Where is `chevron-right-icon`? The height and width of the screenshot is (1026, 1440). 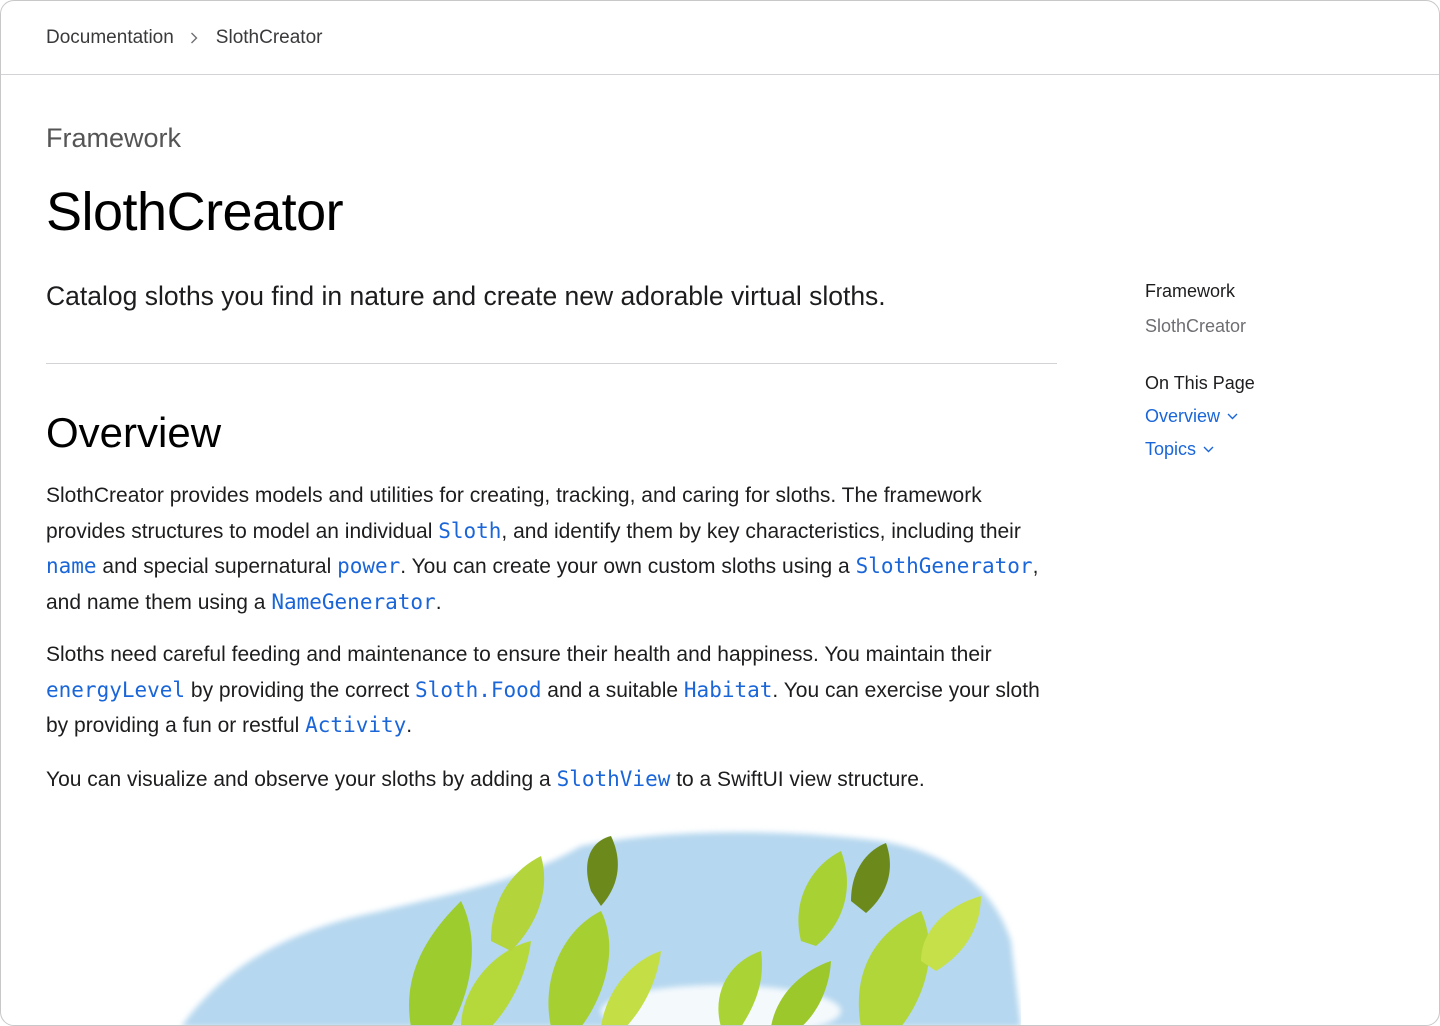 chevron-right-icon is located at coordinates (194, 38).